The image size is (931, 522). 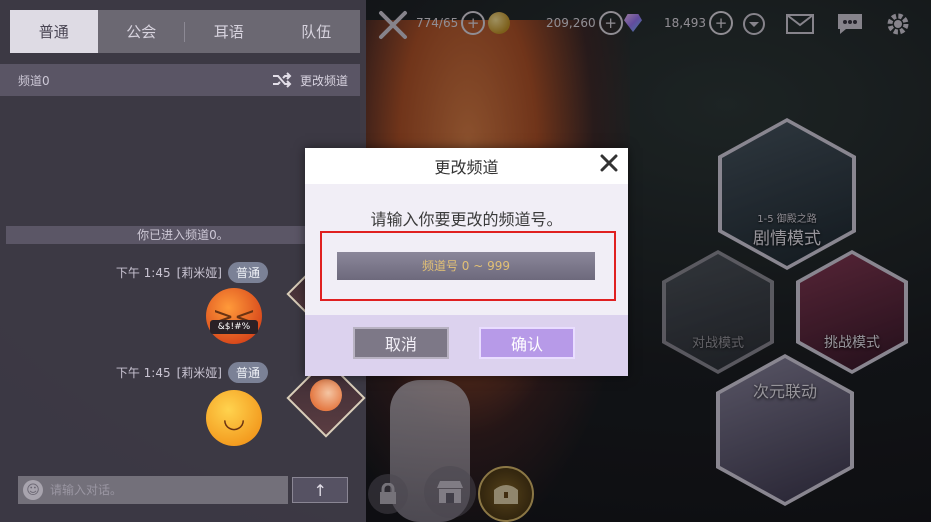 What do you see at coordinates (282, 80) in the screenshot?
I see `shuffle-icon` at bounding box center [282, 80].